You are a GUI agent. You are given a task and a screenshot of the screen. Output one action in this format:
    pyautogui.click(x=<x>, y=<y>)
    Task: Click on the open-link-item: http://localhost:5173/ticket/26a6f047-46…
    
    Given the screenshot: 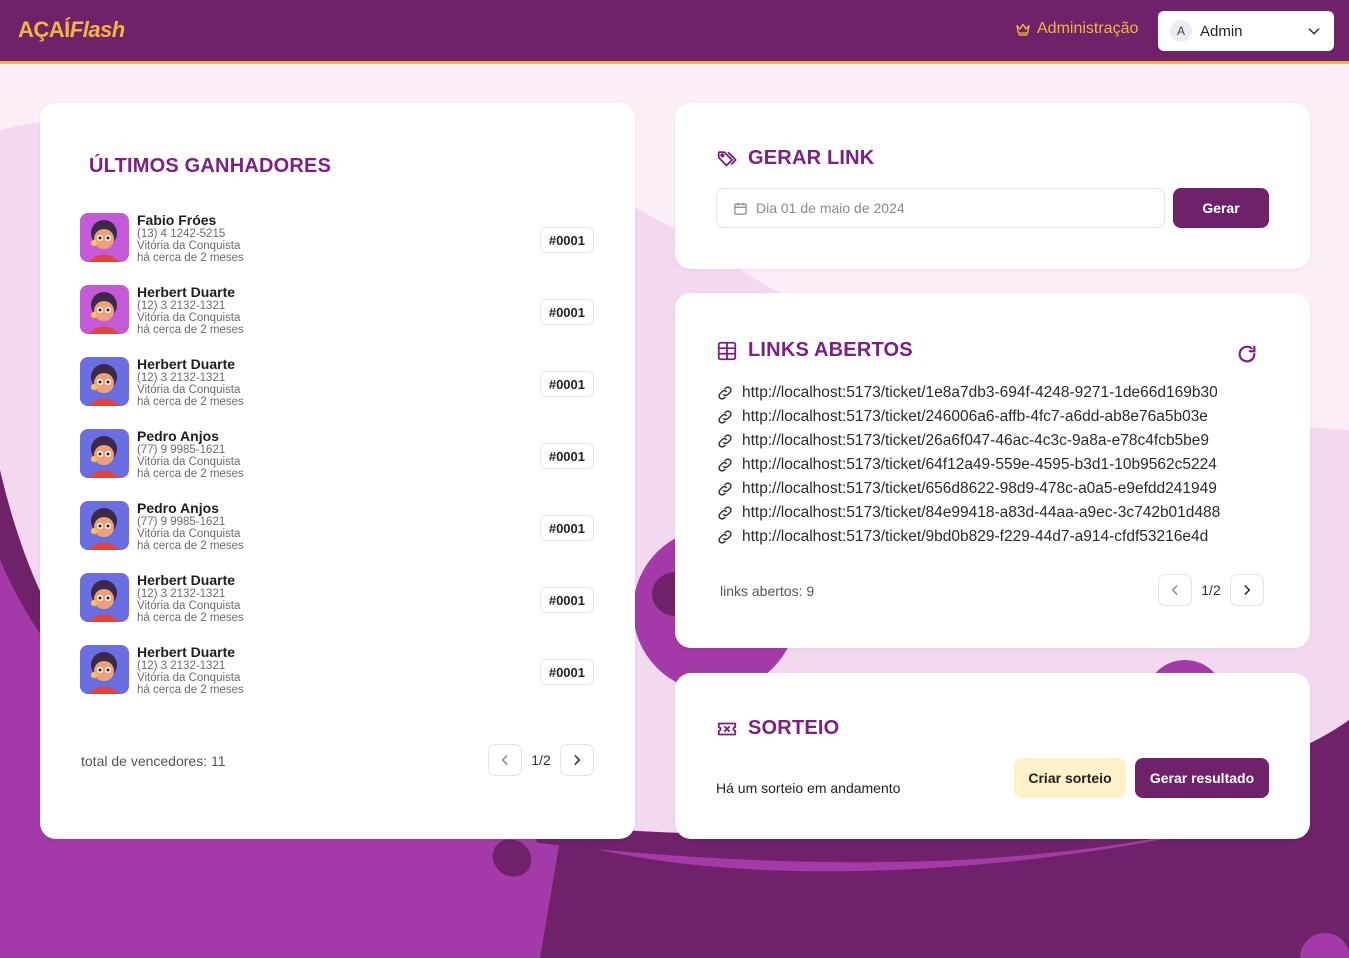 What is the action you would take?
    pyautogui.click(x=962, y=441)
    